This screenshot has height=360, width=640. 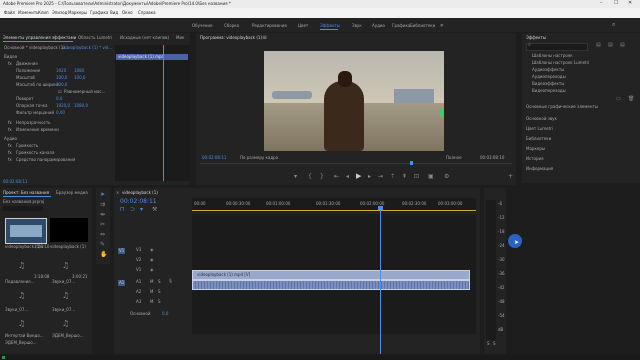 What do you see at coordinates (631, 99) in the screenshot?
I see `delete-icon: 🗑` at bounding box center [631, 99].